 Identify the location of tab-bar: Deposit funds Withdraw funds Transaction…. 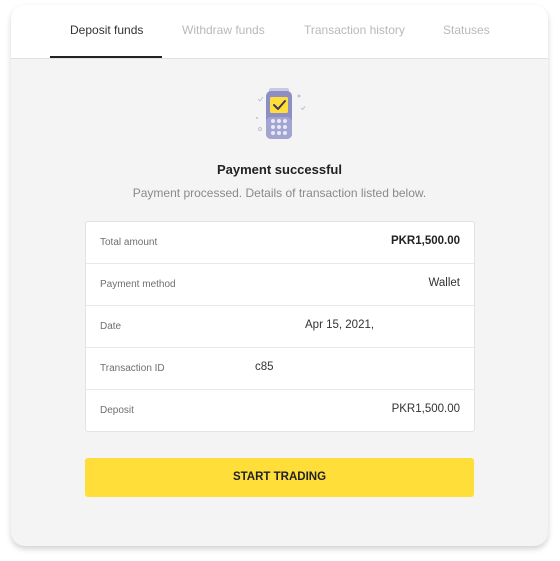
(279, 32).